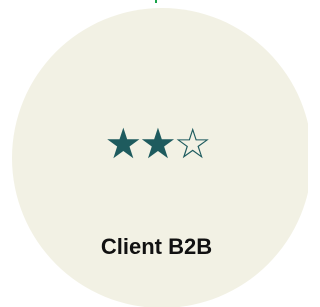  Describe the element at coordinates (156, 246) in the screenshot. I see `card-title: Client B2B` at that location.